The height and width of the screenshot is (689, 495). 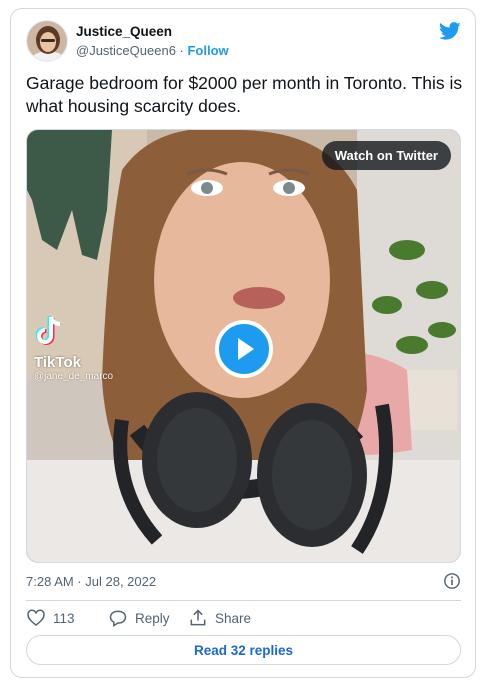 What do you see at coordinates (126, 50) in the screenshot?
I see `author-handle: @JusticeQueen6` at bounding box center [126, 50].